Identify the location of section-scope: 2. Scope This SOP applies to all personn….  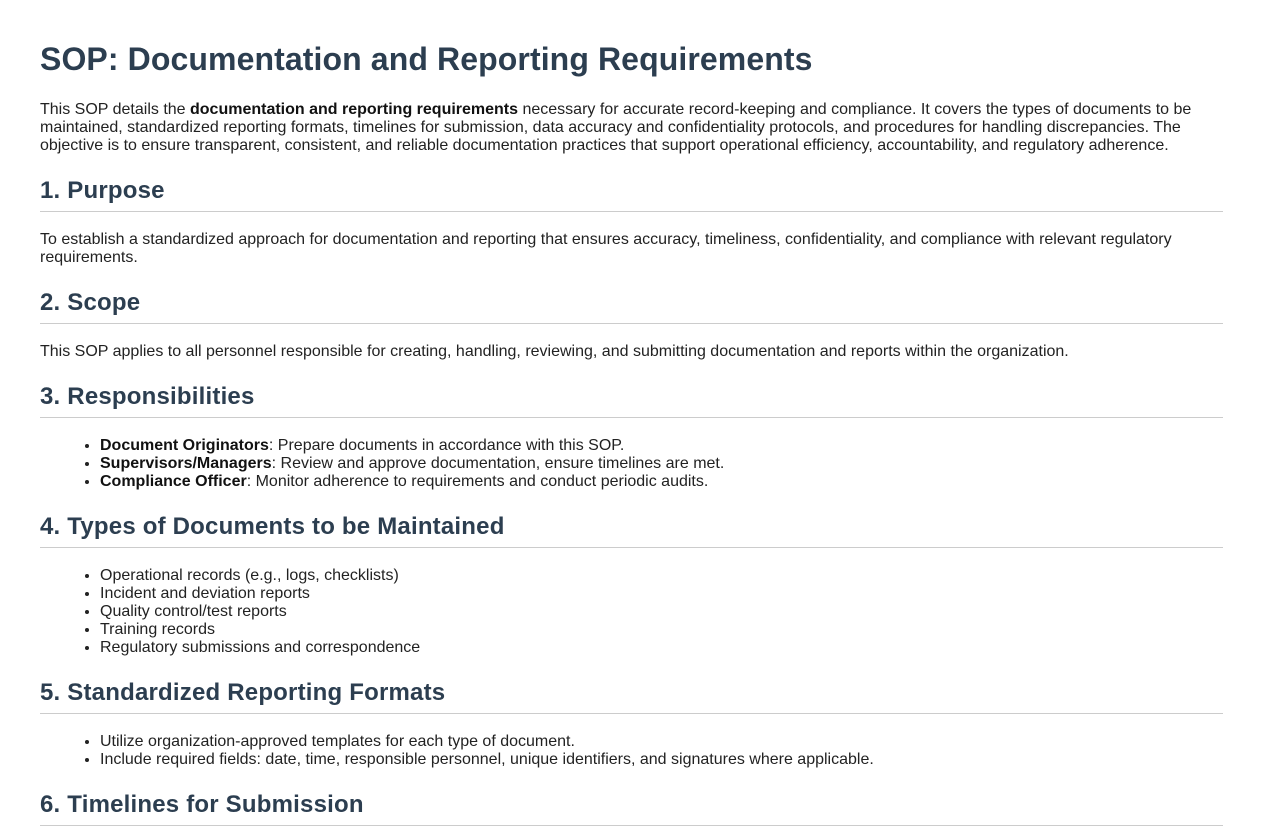
(631, 325).